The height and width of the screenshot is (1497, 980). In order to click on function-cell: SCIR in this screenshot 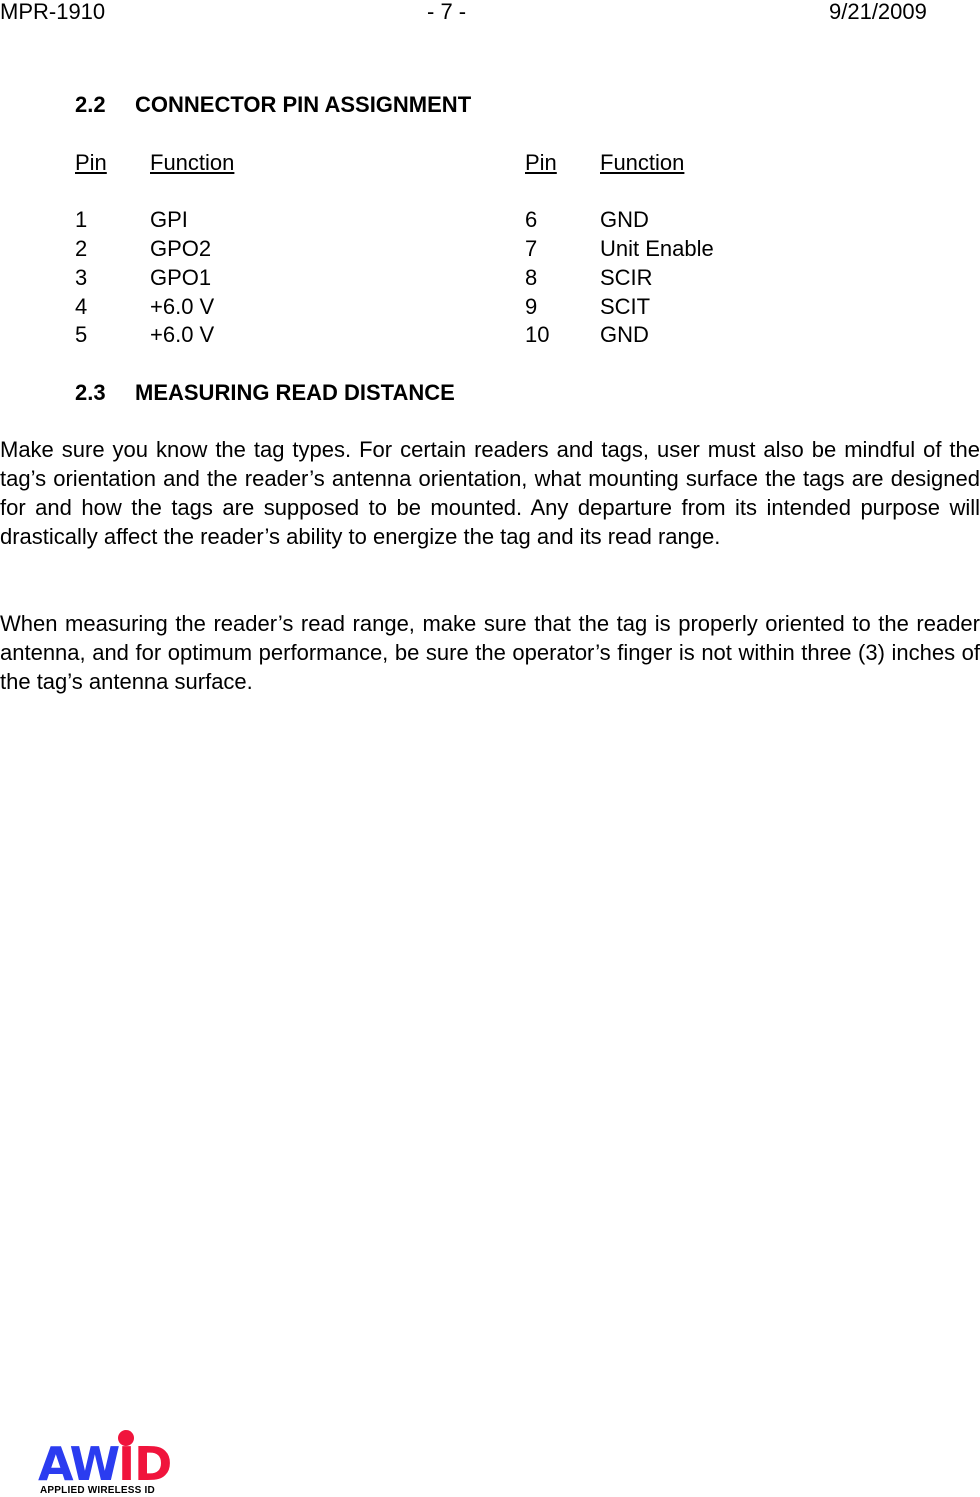, I will do `click(626, 277)`.